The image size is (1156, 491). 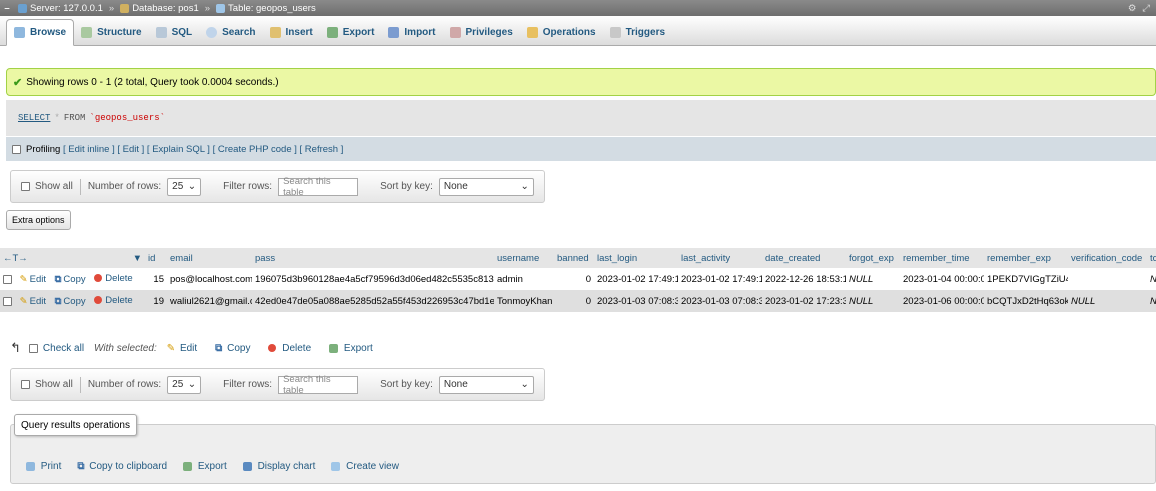 I want to click on cell-id: 15, so click(x=156, y=279).